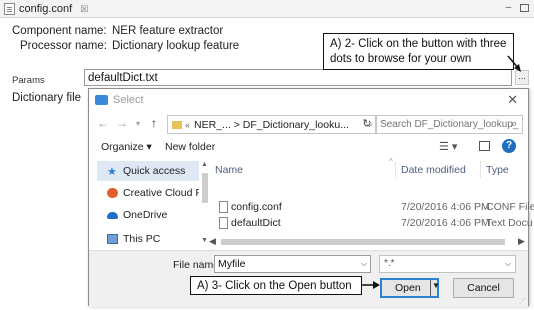  I want to click on close-icon: ☒, so click(84, 9).